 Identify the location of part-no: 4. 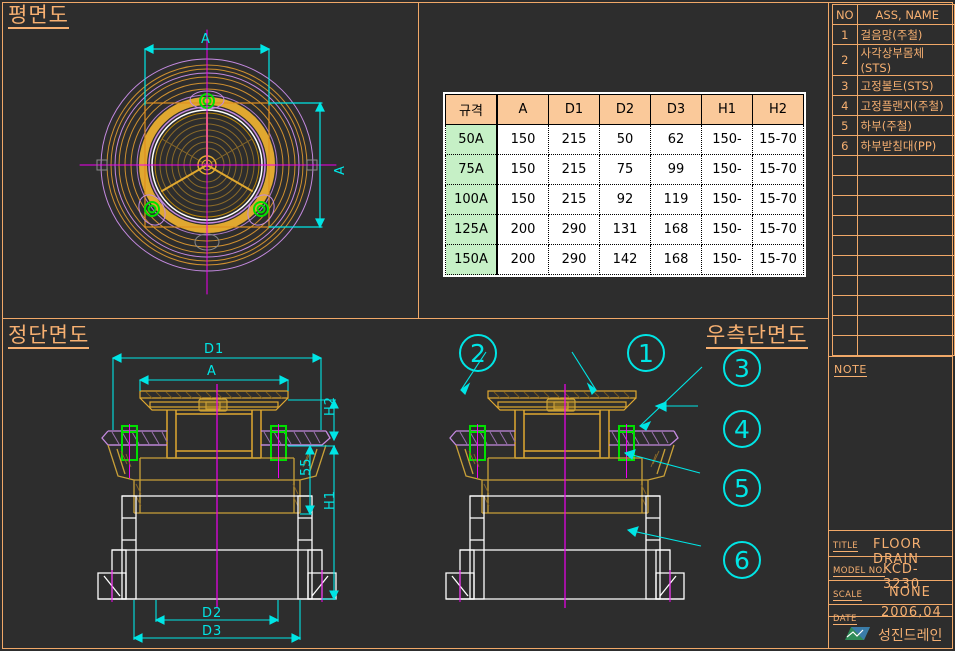
(845, 105).